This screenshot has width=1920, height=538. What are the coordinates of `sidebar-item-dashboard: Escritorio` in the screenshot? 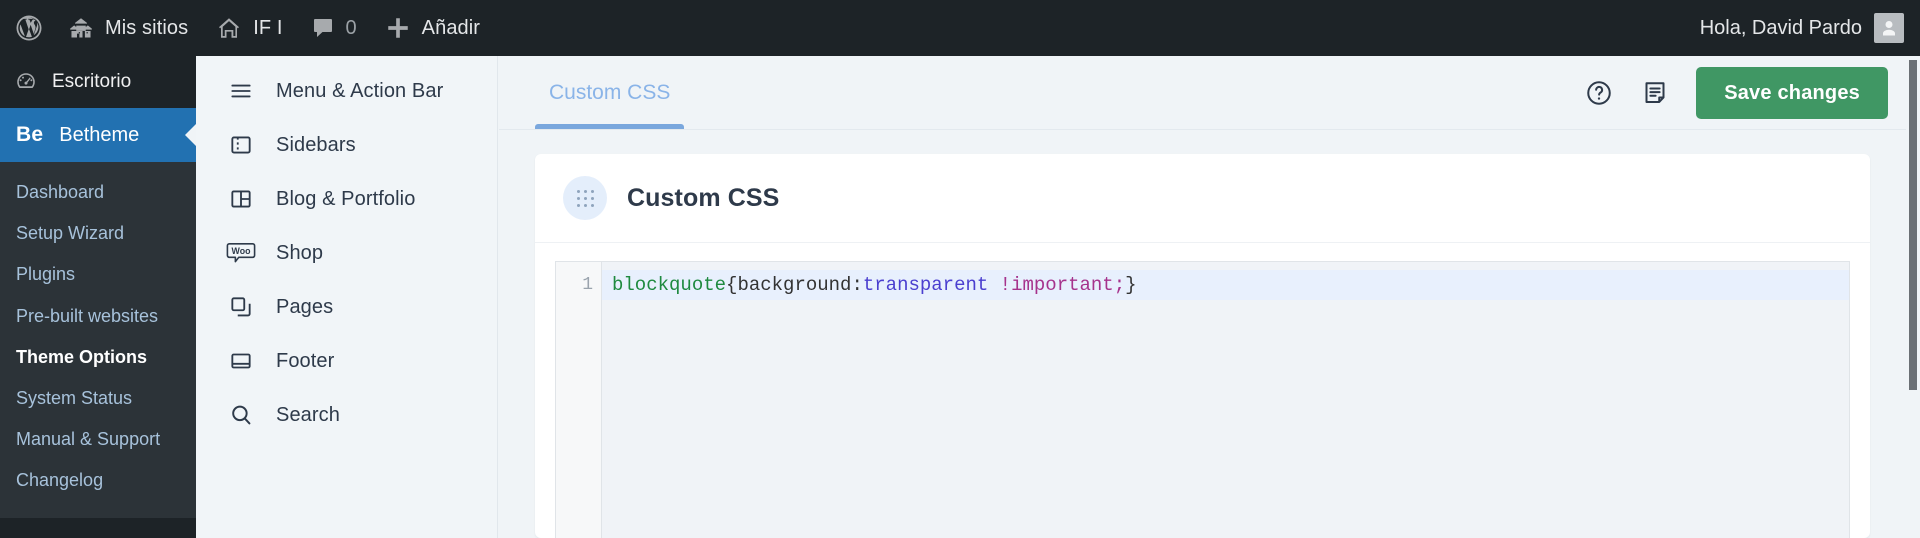 It's located at (98, 82).